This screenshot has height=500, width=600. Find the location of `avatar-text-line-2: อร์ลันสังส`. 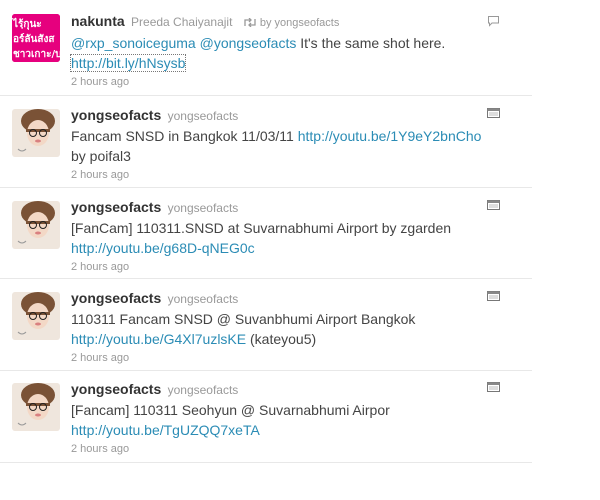

avatar-text-line-2: อร์ลันสังส is located at coordinates (34, 39).